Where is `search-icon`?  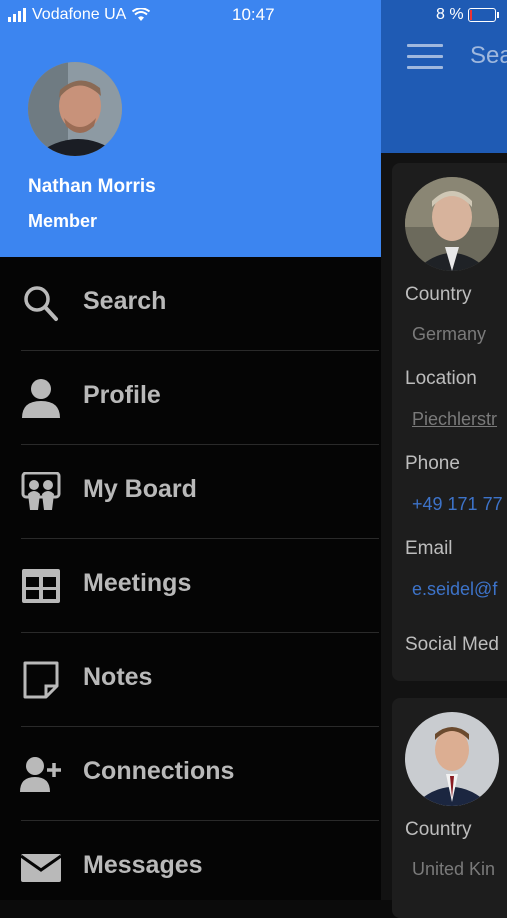
search-icon is located at coordinates (41, 303).